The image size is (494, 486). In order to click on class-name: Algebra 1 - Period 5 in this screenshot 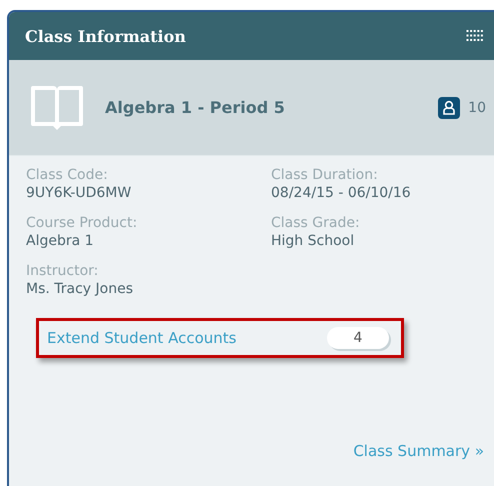, I will do `click(195, 107)`.